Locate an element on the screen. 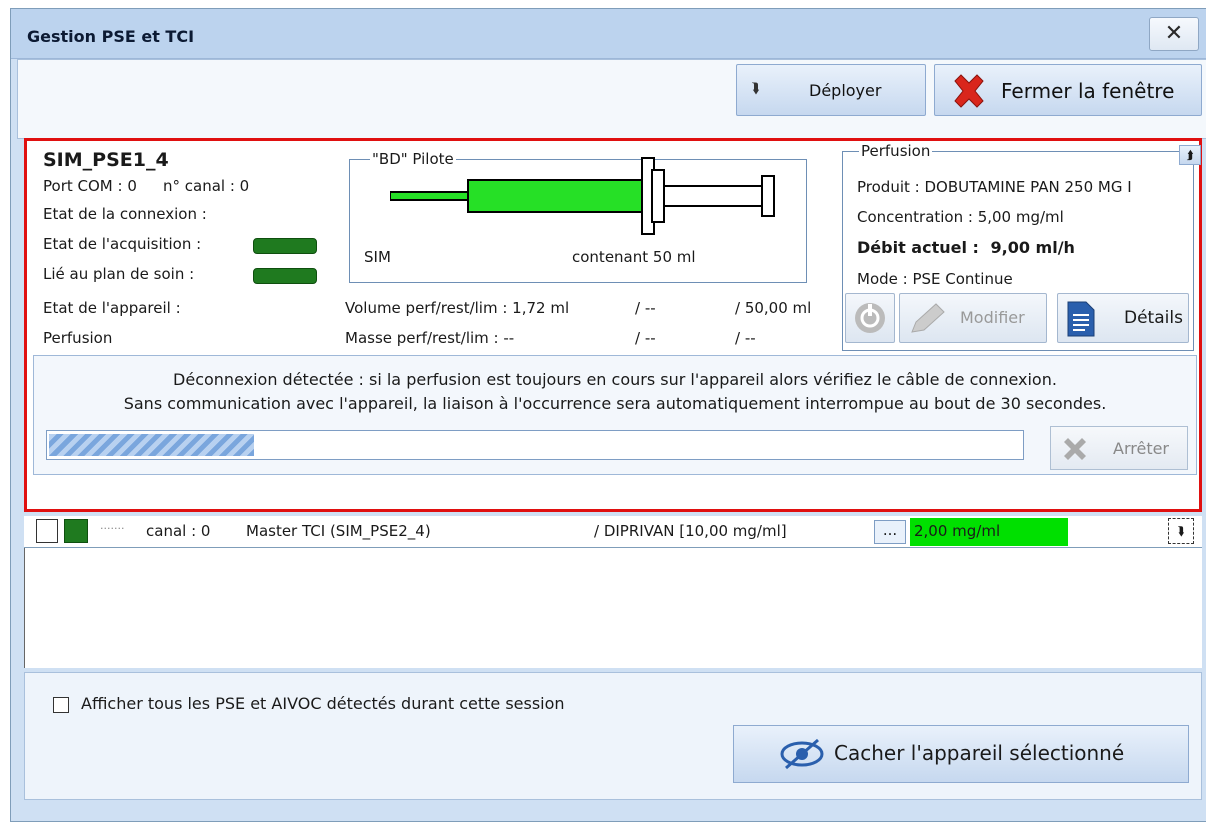  show-all-checkbox is located at coordinates (61, 705).